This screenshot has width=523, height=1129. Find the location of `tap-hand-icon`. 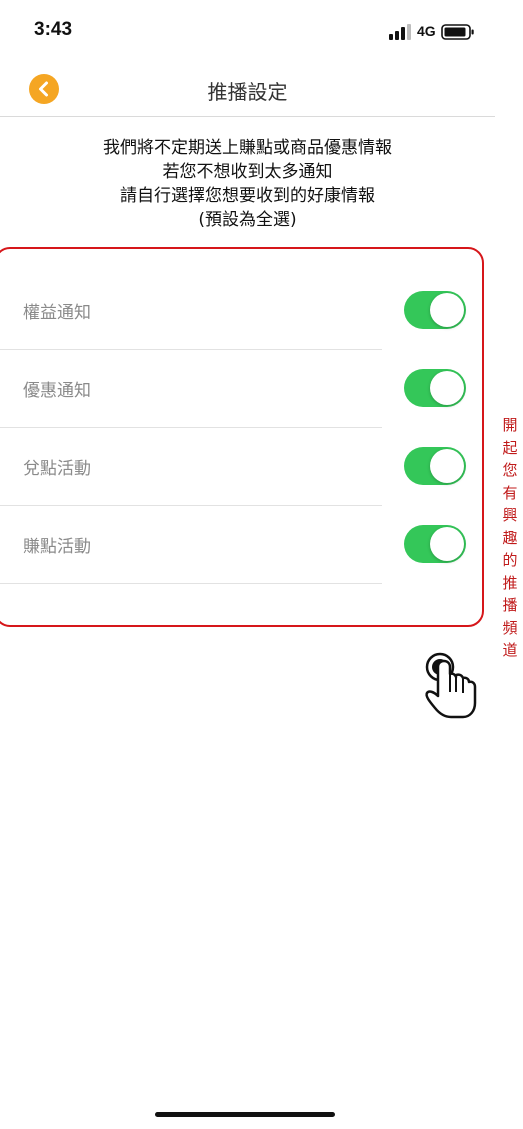

tap-hand-icon is located at coordinates (451, 685).